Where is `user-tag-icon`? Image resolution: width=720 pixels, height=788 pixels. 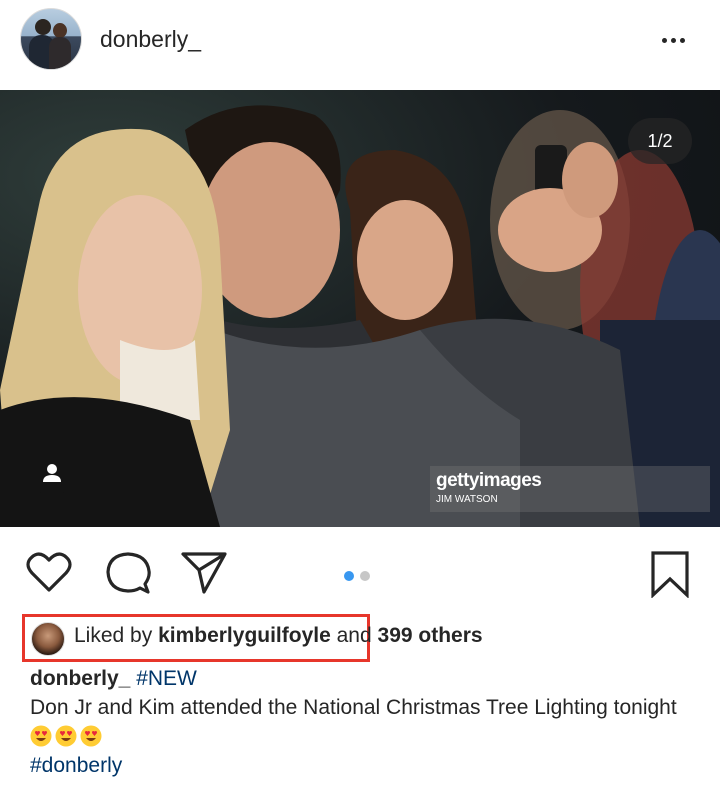 user-tag-icon is located at coordinates (52, 474).